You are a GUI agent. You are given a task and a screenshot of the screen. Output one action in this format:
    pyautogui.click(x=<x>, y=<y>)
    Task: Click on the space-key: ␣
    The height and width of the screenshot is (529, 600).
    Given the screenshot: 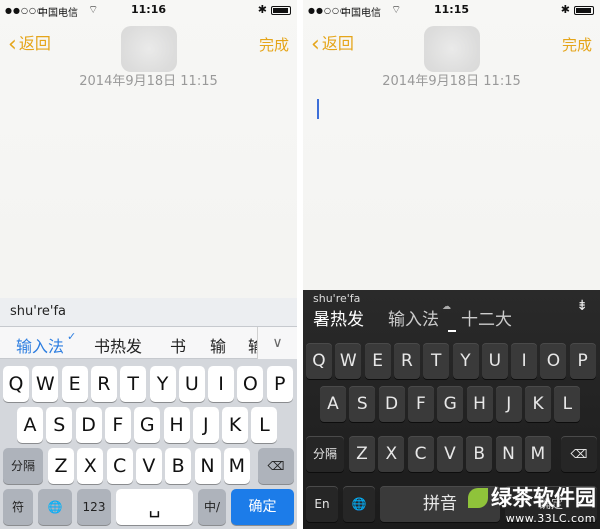 What is the action you would take?
    pyautogui.click(x=154, y=507)
    